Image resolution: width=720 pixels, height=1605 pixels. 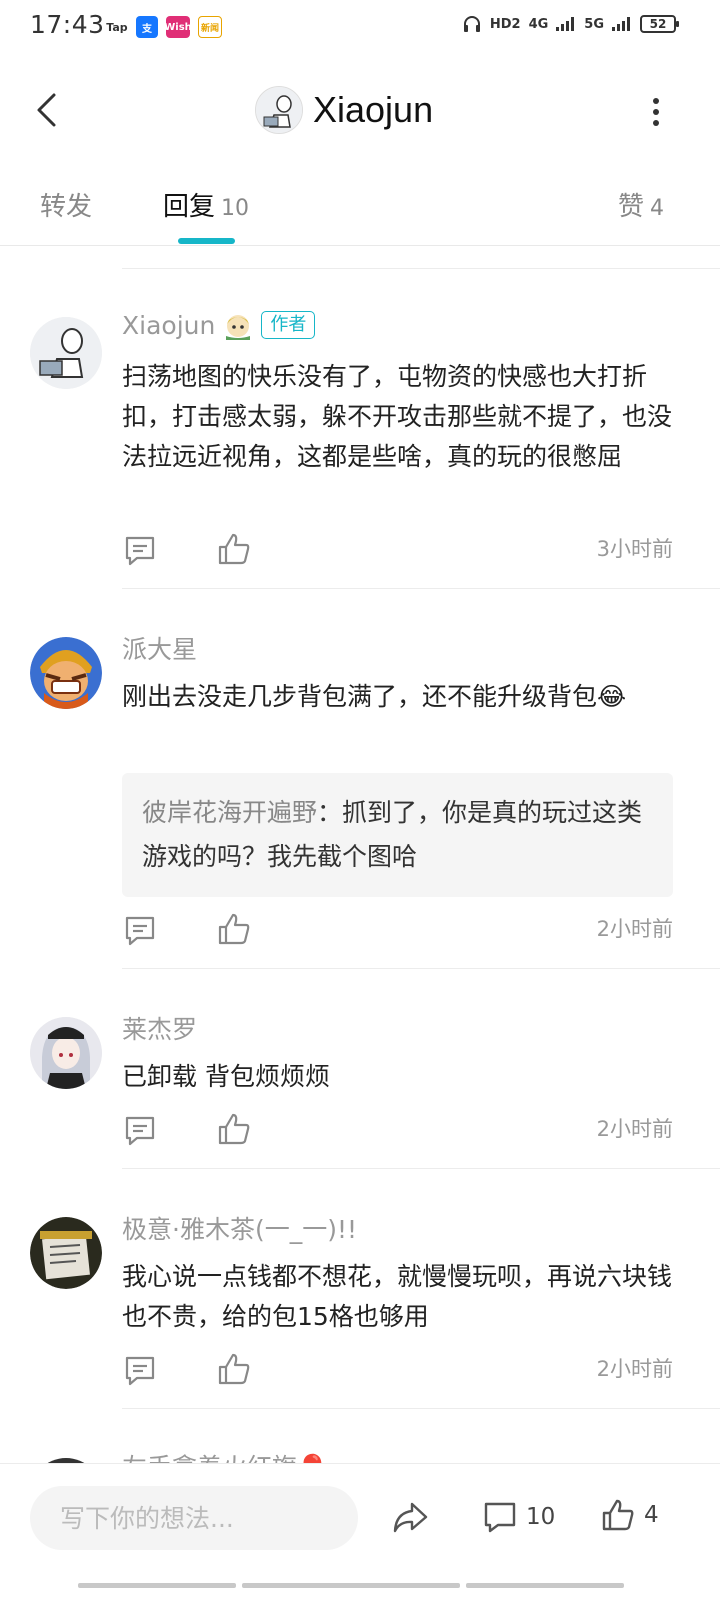 What do you see at coordinates (565, 24) in the screenshot?
I see `signal-bars-icon` at bounding box center [565, 24].